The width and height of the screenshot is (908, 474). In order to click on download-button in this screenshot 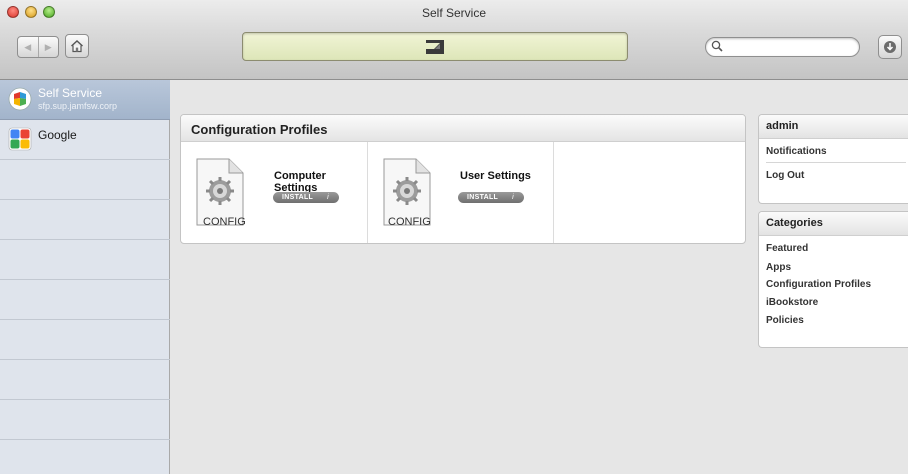, I will do `click(890, 47)`.